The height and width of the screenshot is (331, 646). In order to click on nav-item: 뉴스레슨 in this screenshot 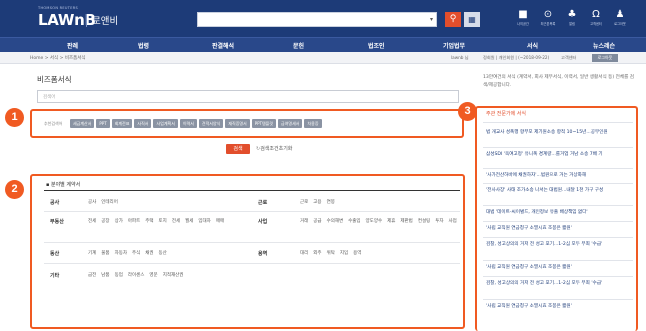, I will do `click(604, 45)`.